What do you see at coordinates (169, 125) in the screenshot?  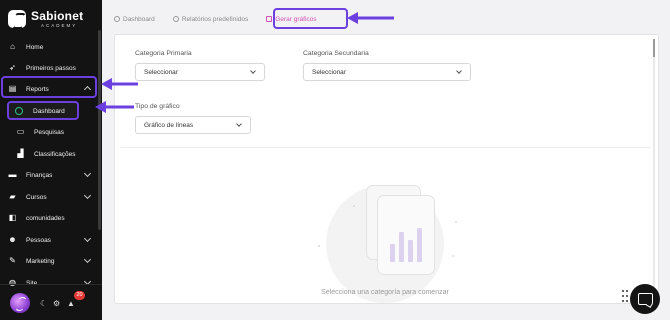 I see `select-value: Gráfico de líneas` at bounding box center [169, 125].